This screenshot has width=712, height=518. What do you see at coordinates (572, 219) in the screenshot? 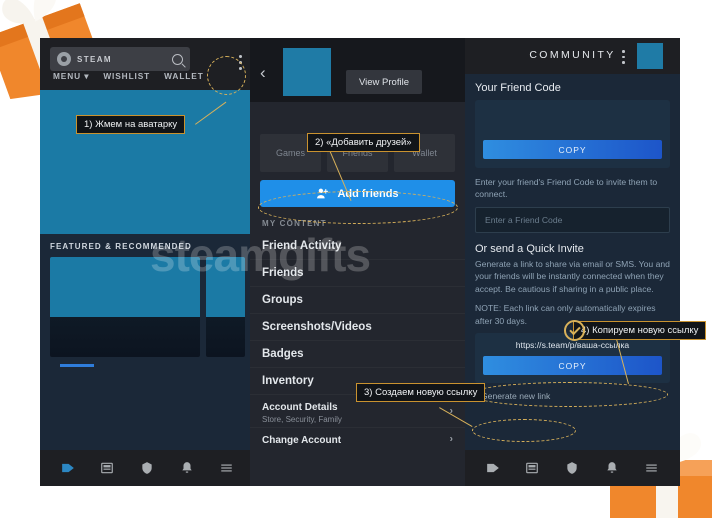
I see `friend-code-input: Enter a Friend Code` at bounding box center [572, 219].